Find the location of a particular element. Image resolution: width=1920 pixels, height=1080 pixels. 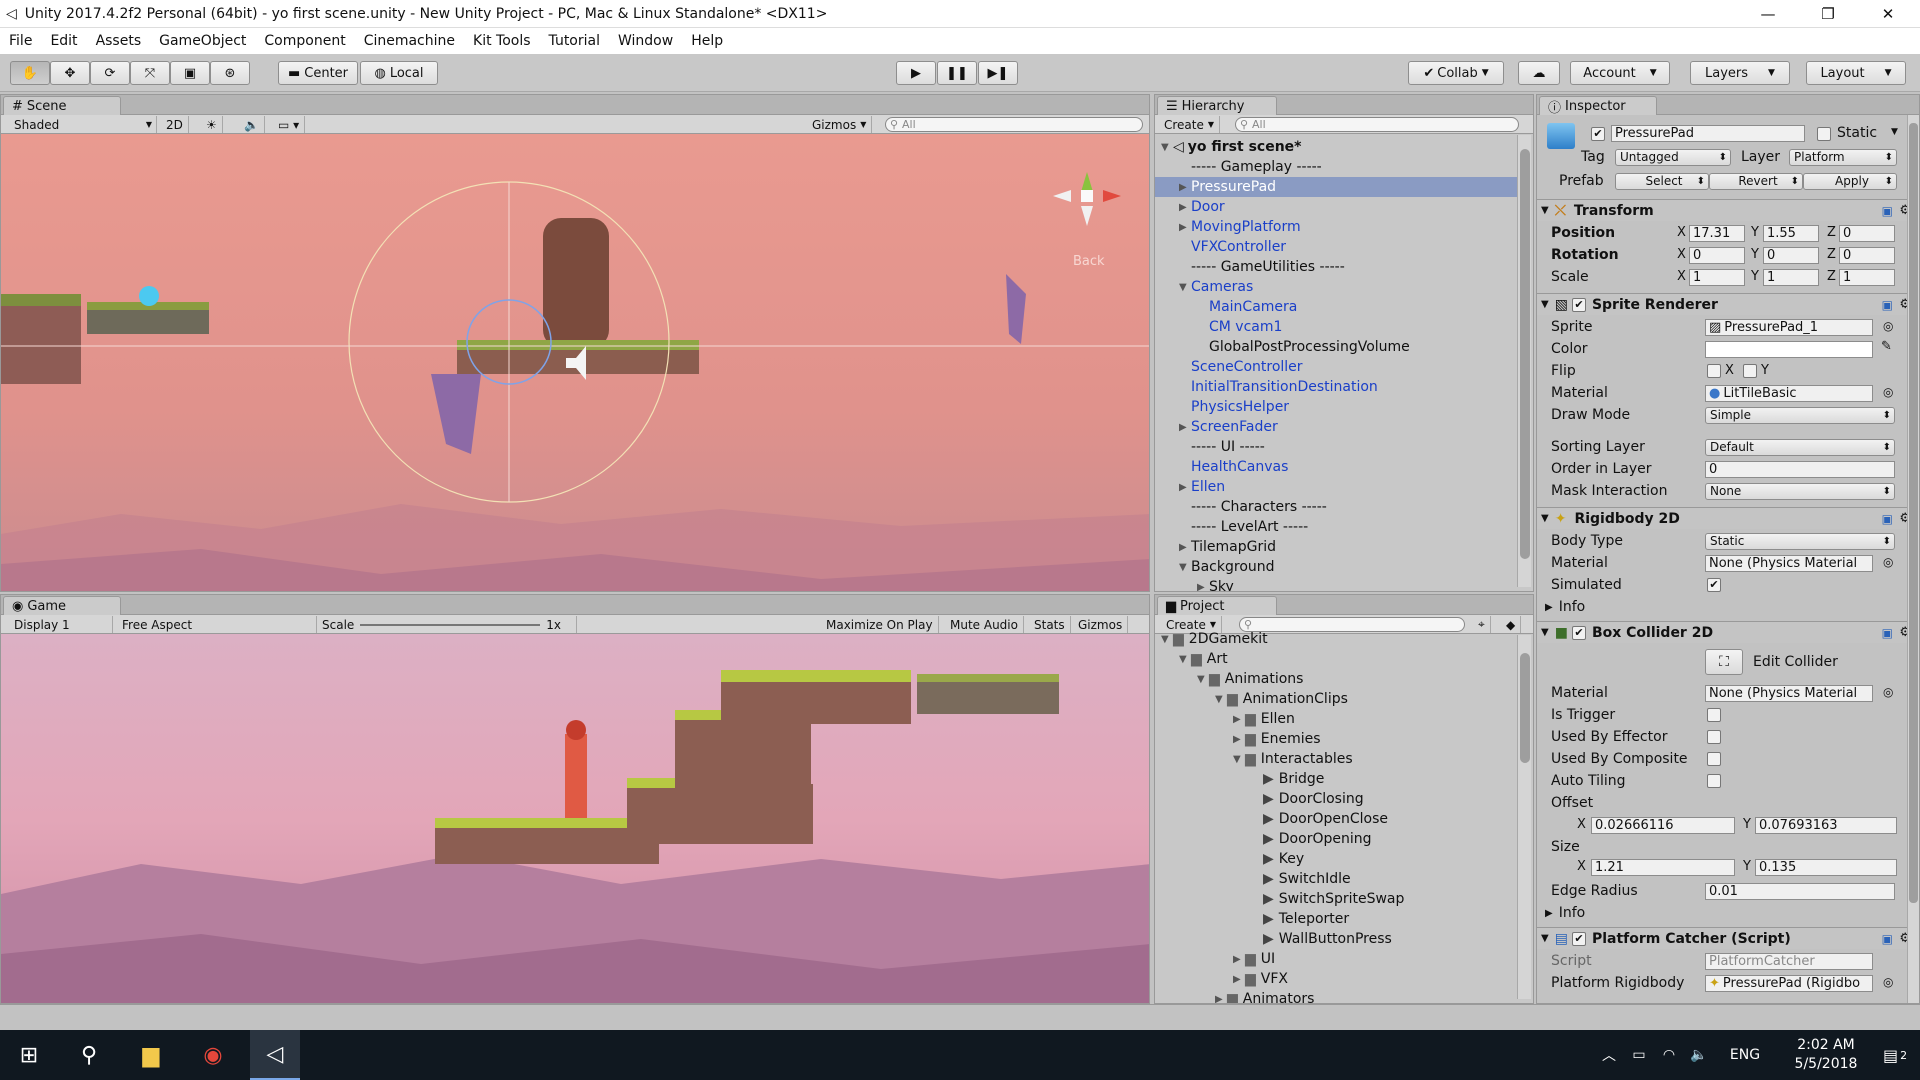

2d-toggle: 2D is located at coordinates (175, 124).